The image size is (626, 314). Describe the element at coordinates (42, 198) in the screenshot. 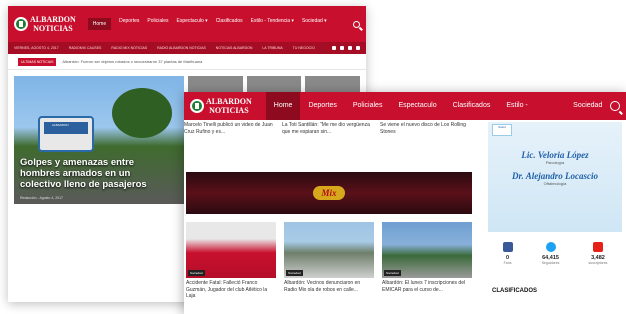

I see `featured-meta: Redacción - Agosto 4, 2017` at that location.